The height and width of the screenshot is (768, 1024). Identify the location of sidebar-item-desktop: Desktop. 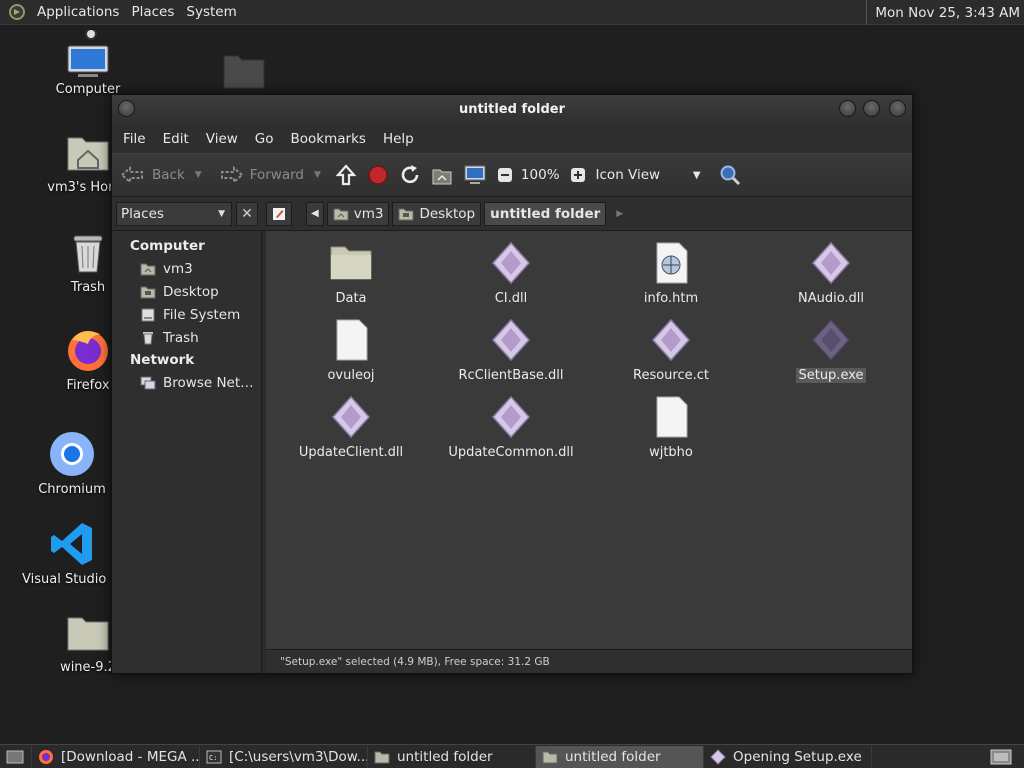
(200, 291).